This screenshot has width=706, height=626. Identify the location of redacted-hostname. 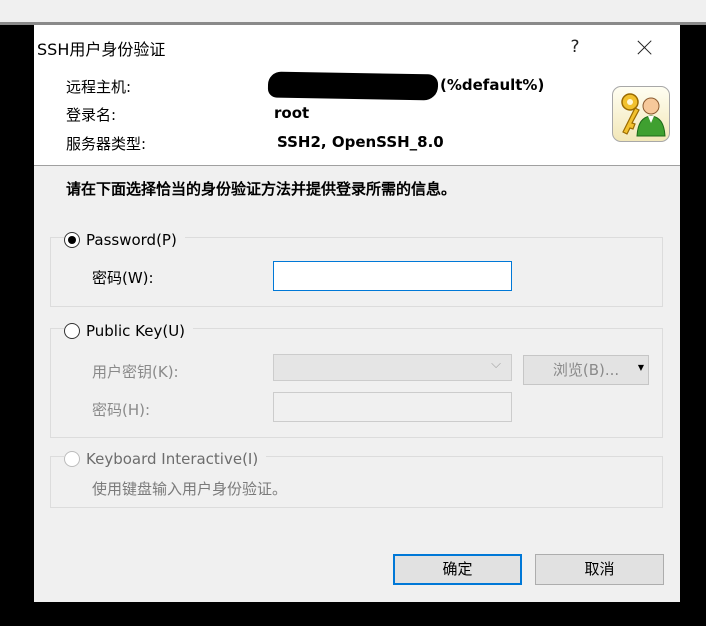
(353, 86).